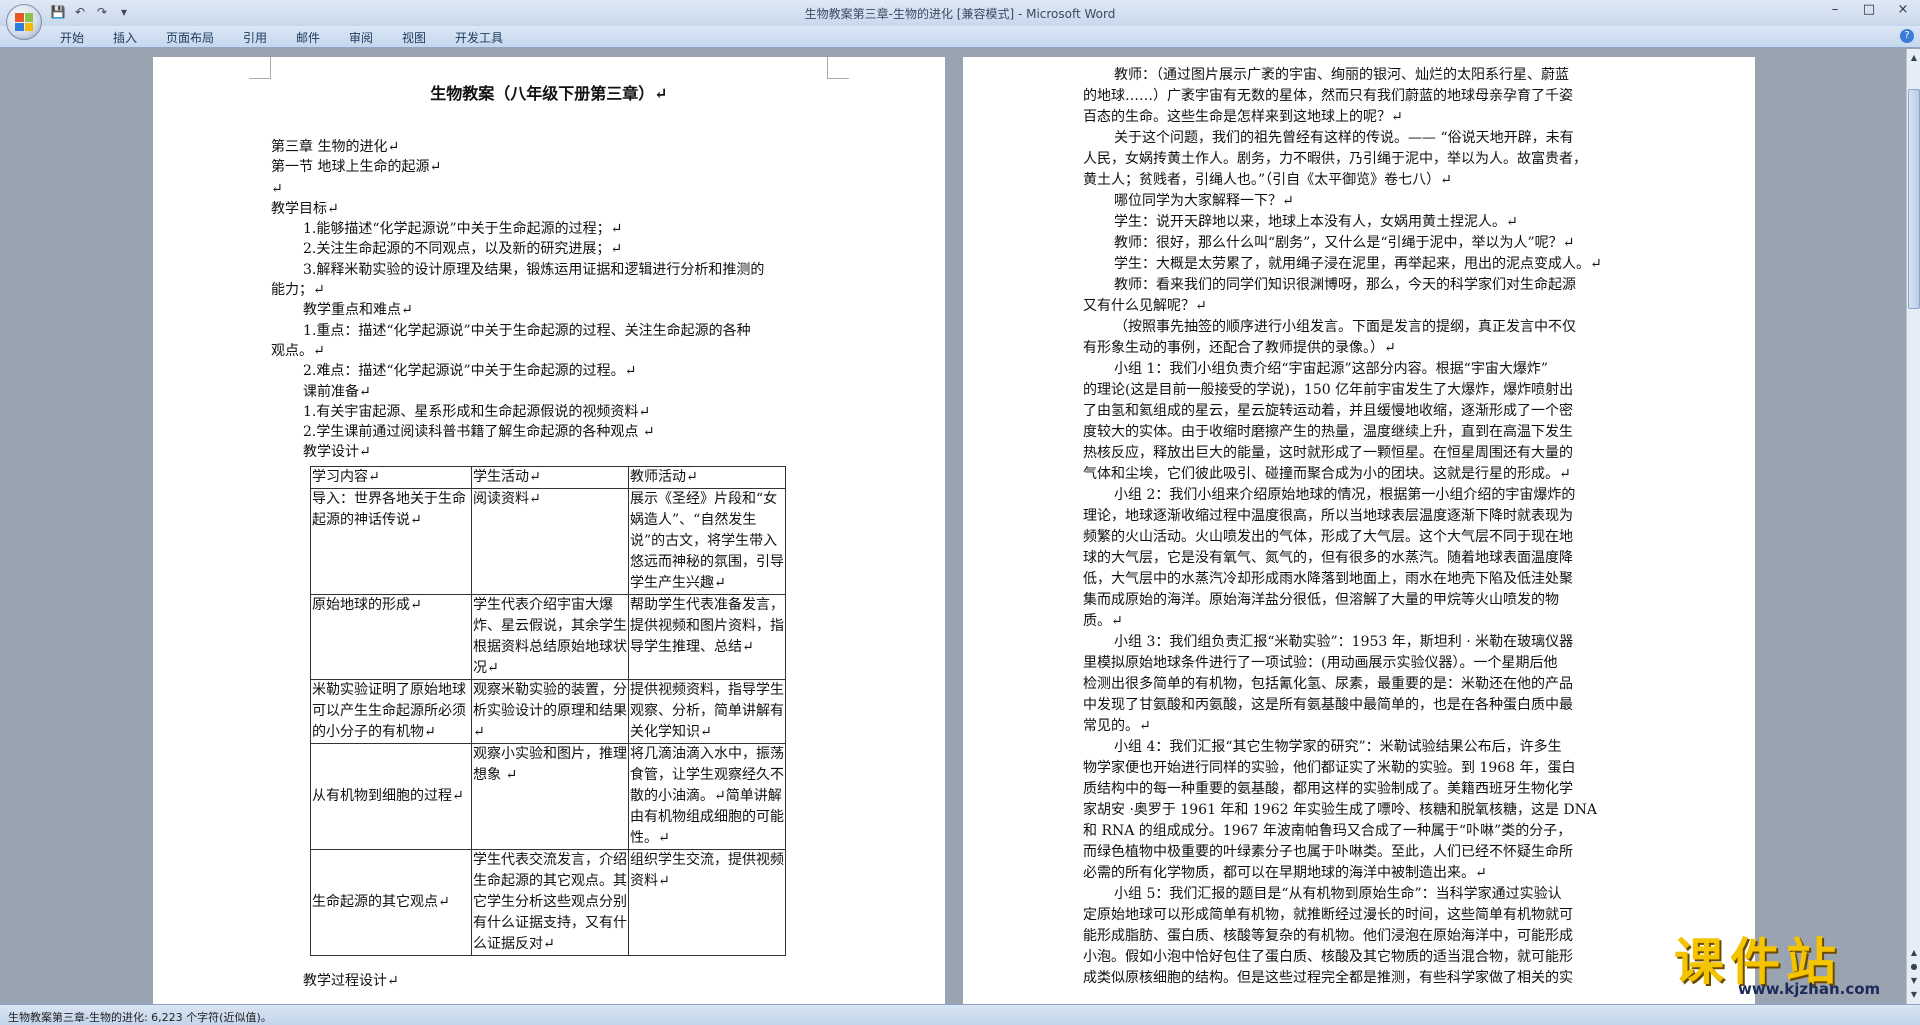 The width and height of the screenshot is (1920, 1025). What do you see at coordinates (1117, 726) in the screenshot?
I see `paragraph-line: 常见的。↵` at bounding box center [1117, 726].